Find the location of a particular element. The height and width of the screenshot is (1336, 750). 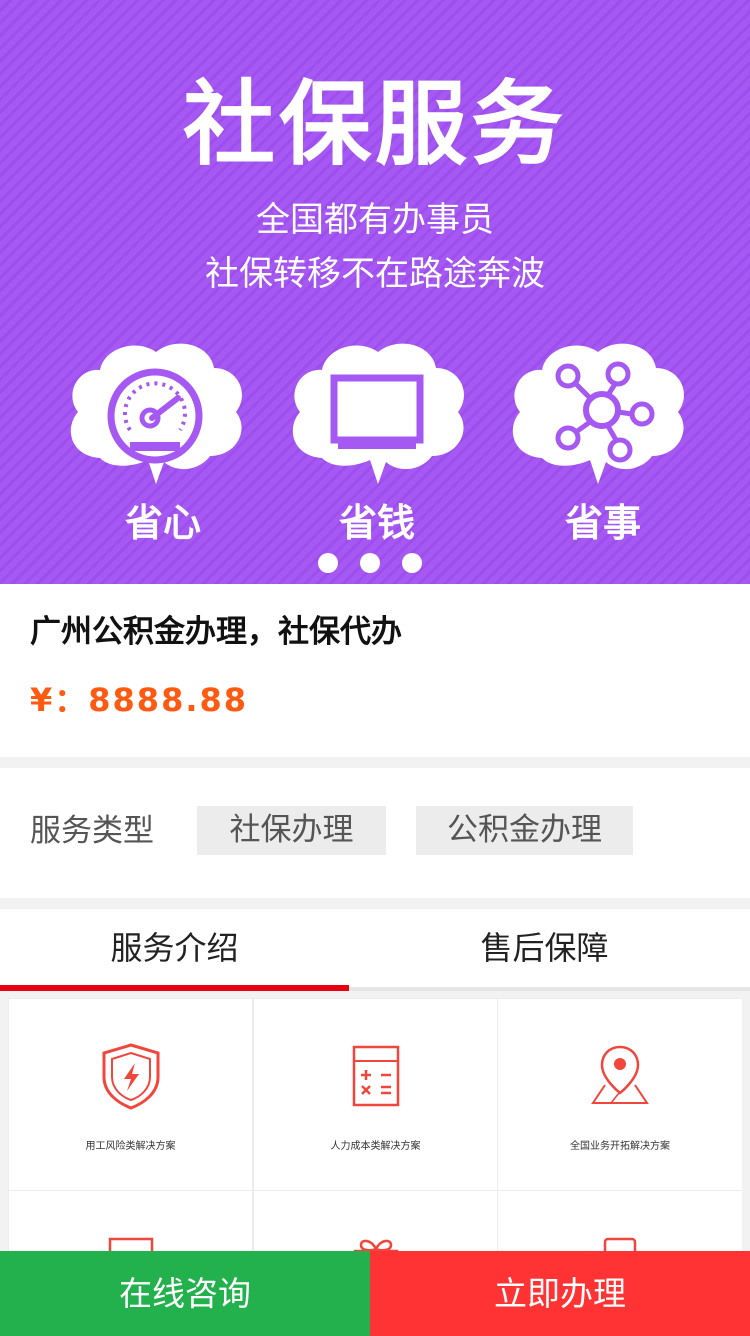

product-info: 广州公积金办理，社保代办 ¥：8888.88 is located at coordinates (375, 670).